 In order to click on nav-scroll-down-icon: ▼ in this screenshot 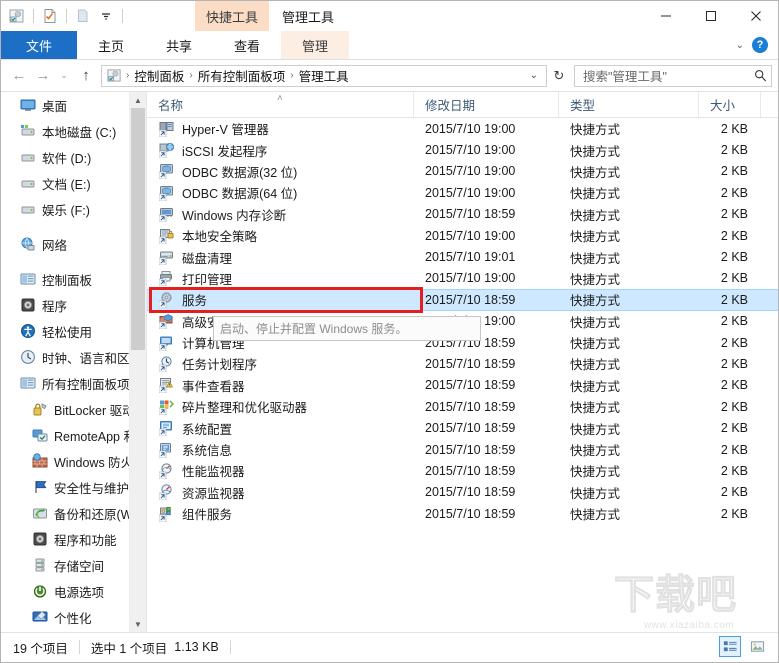, I will do `click(138, 624)`.